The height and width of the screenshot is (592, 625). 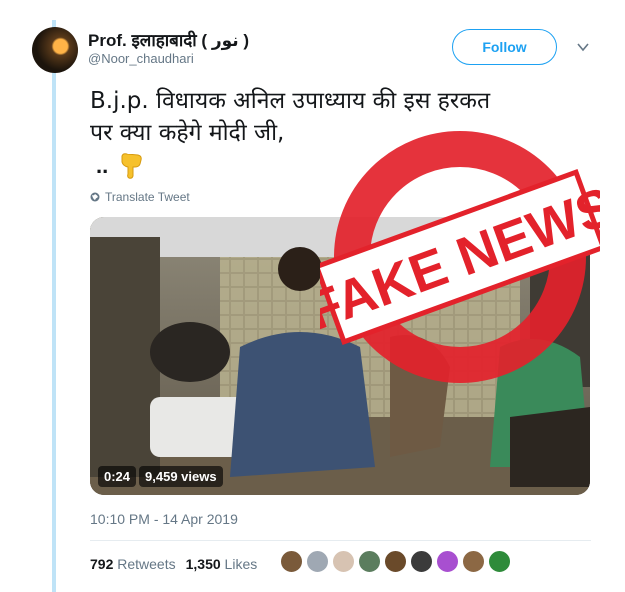 What do you see at coordinates (290, 101) in the screenshot?
I see `tweet-line-1: B.j.p. विधायक अनिल उपाध्याय की इस हरकत` at bounding box center [290, 101].